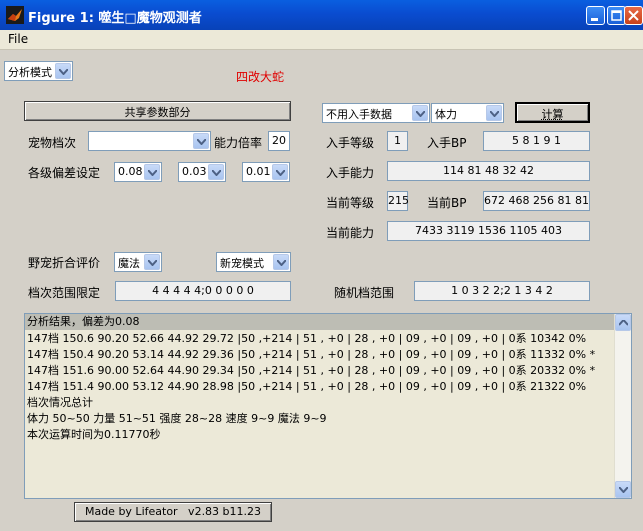 The height and width of the screenshot is (531, 643). Describe the element at coordinates (203, 291) in the screenshot. I see `tier-range-input: 4 4 4 4 4;0 0 0 0 0` at that location.